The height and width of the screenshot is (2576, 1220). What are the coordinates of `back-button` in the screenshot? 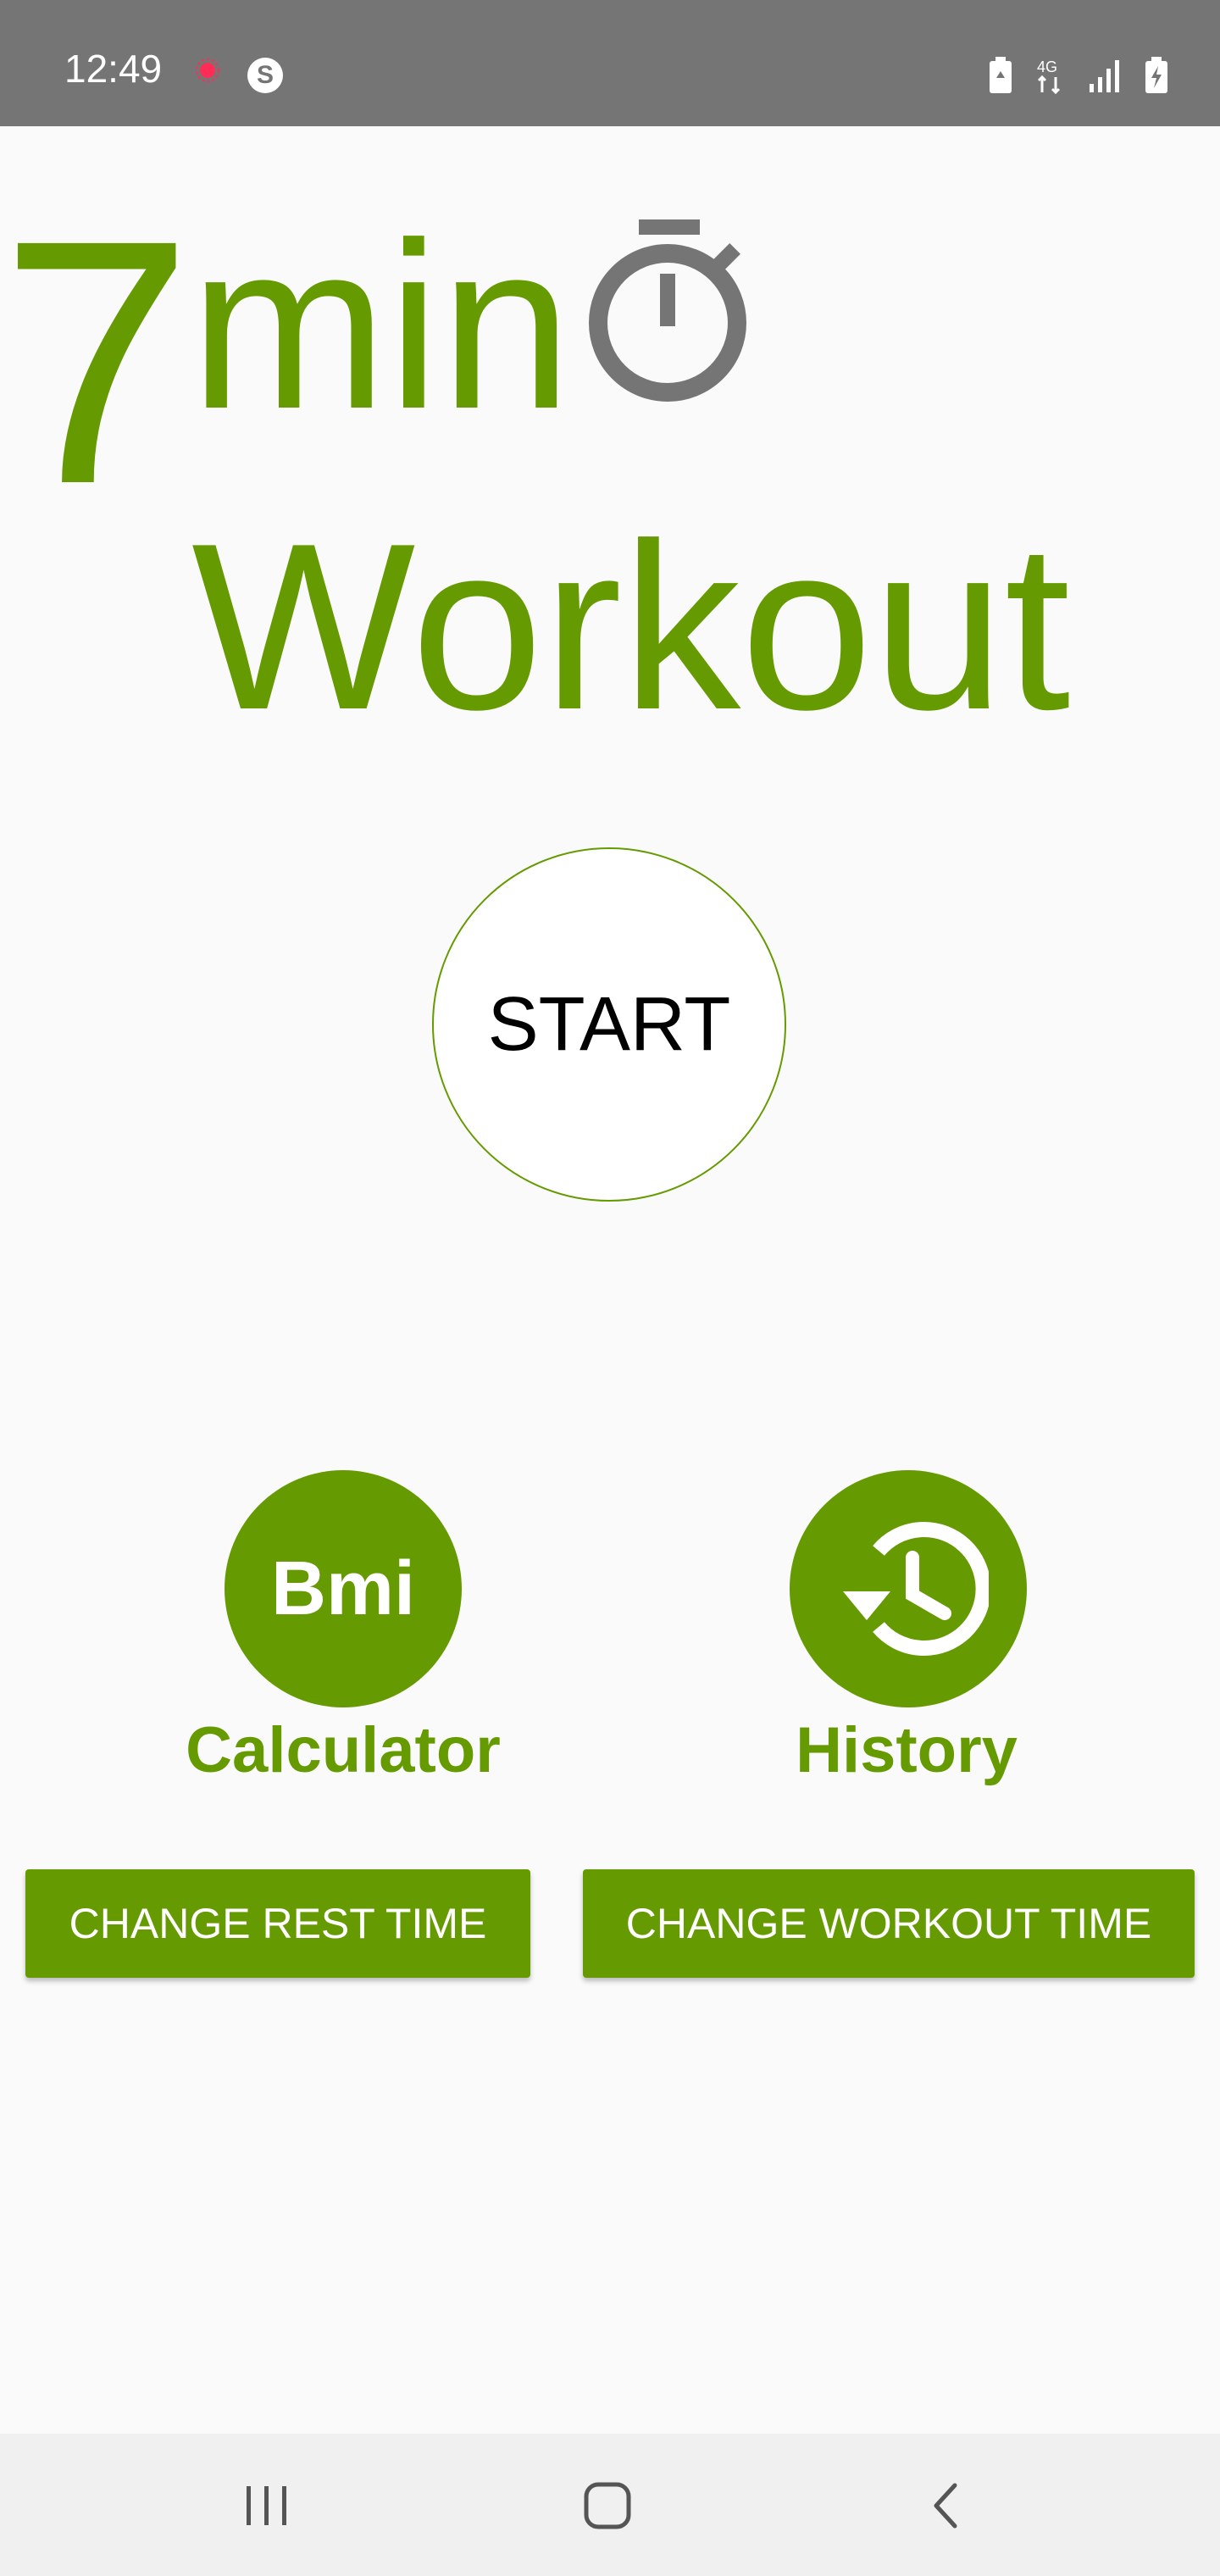 It's located at (946, 2506).